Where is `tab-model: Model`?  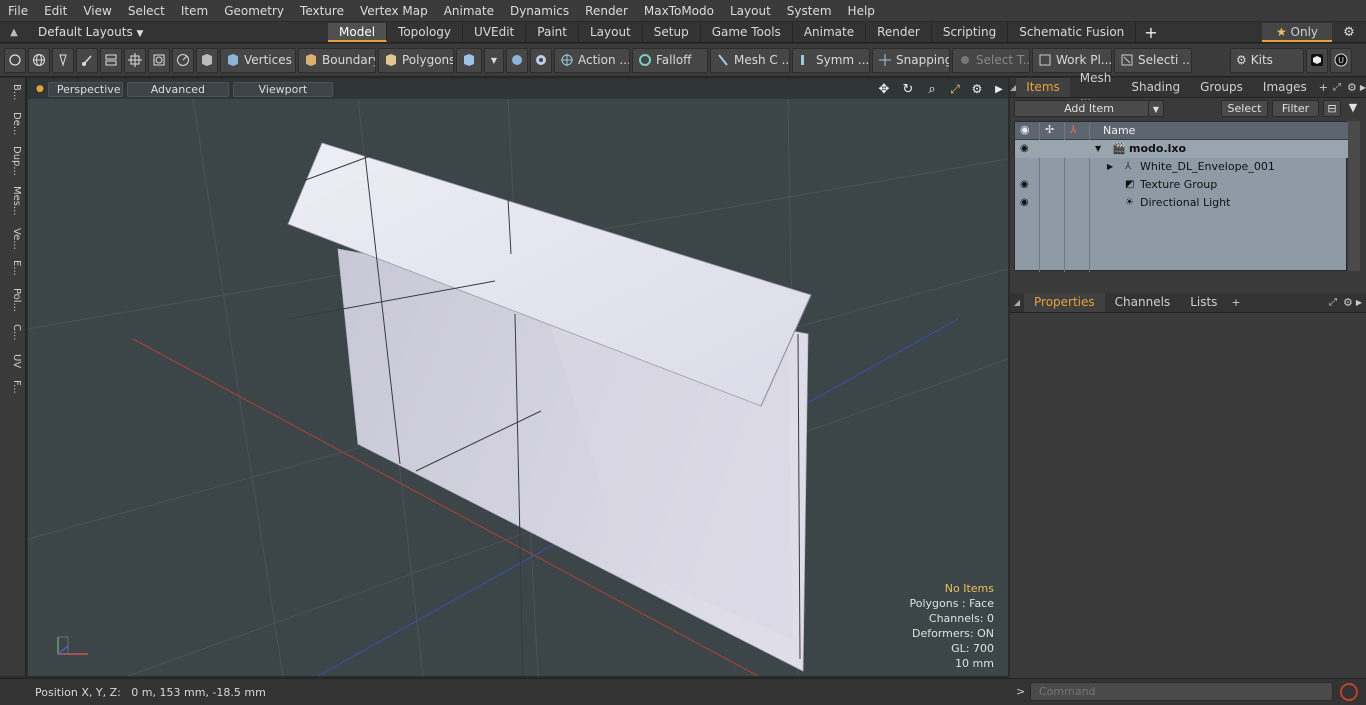 tab-model: Model is located at coordinates (358, 32).